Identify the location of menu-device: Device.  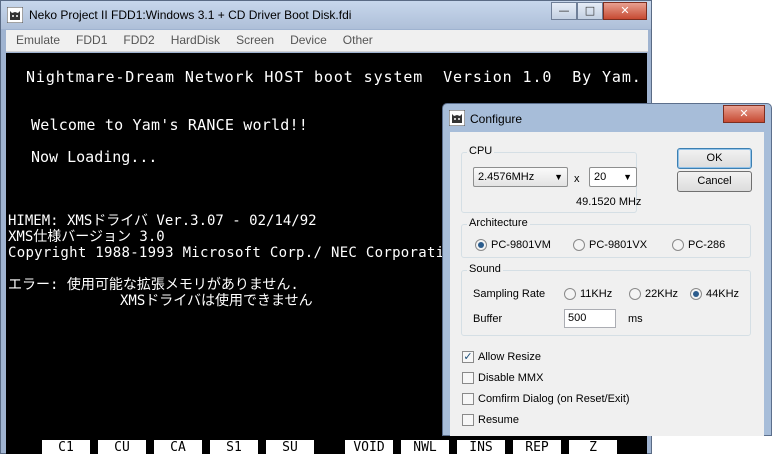
(308, 40).